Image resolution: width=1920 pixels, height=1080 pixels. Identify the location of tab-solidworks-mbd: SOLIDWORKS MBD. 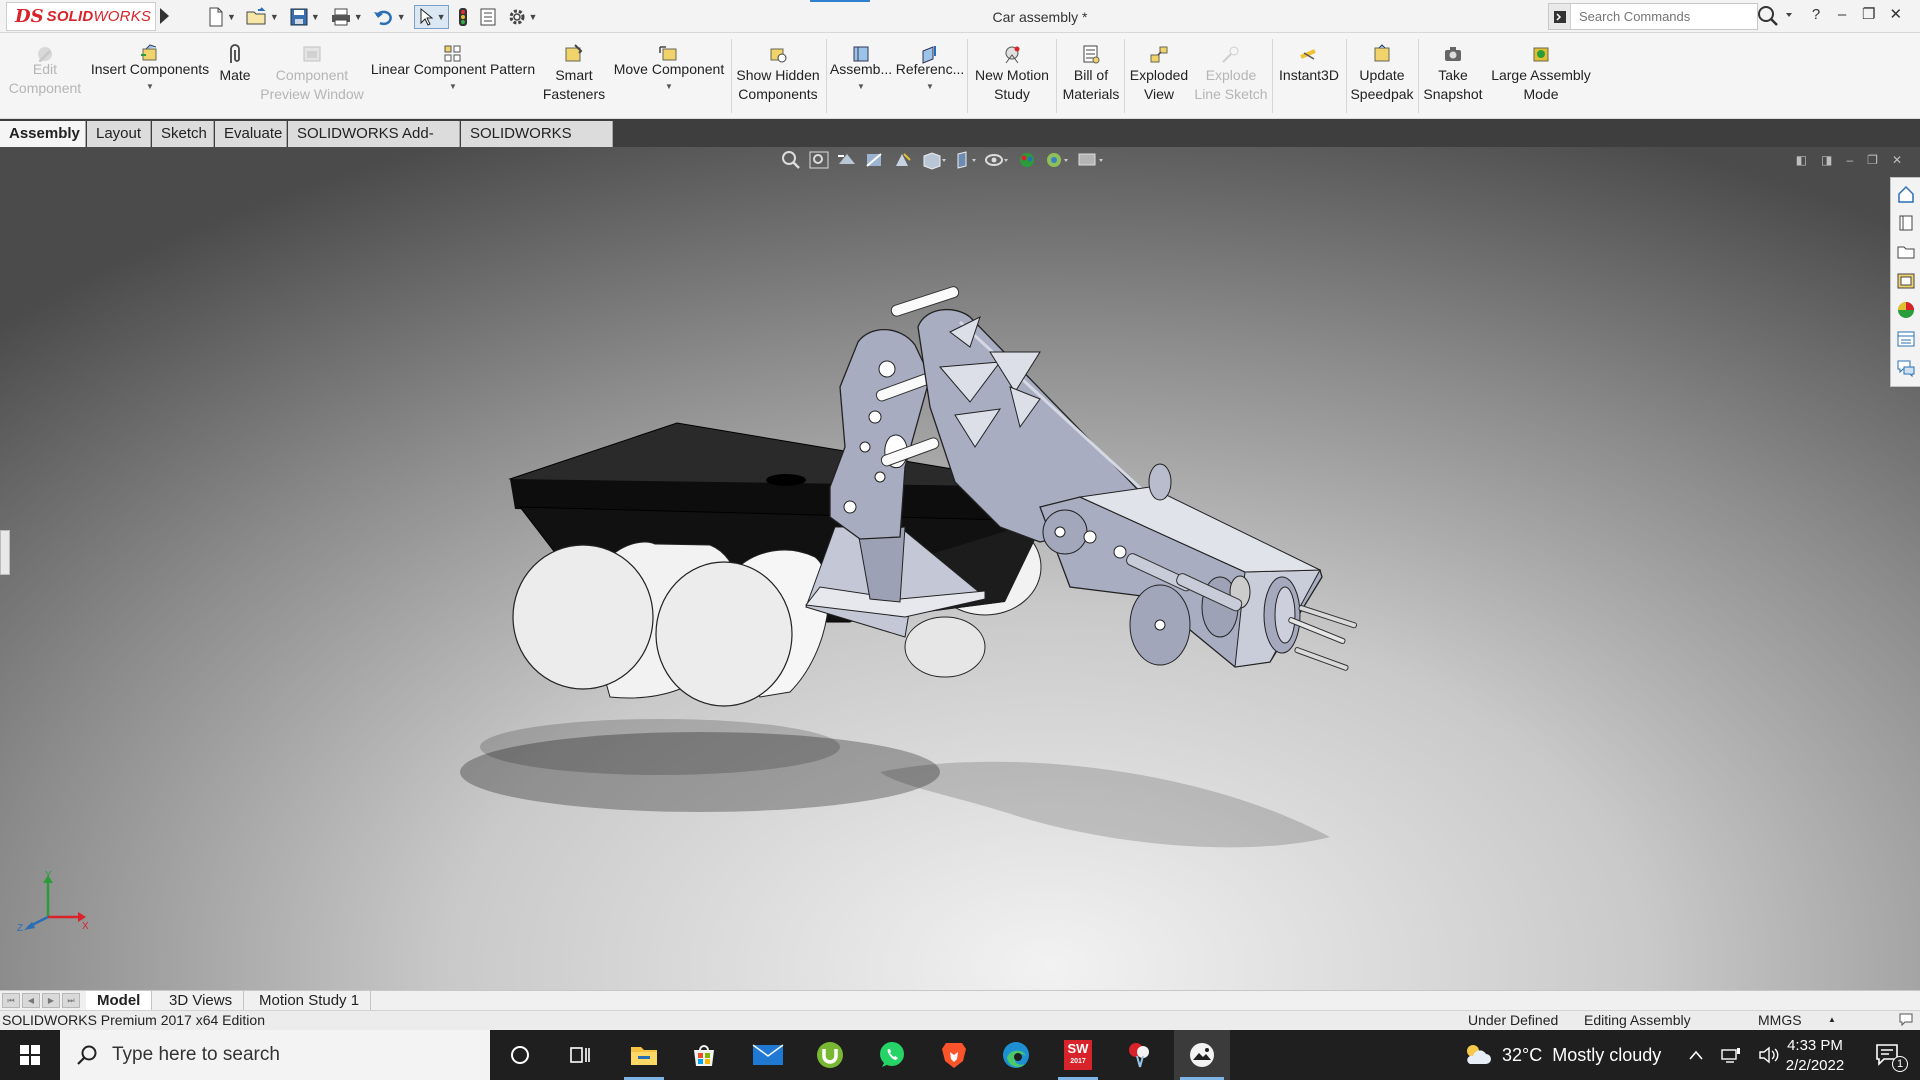
(537, 144).